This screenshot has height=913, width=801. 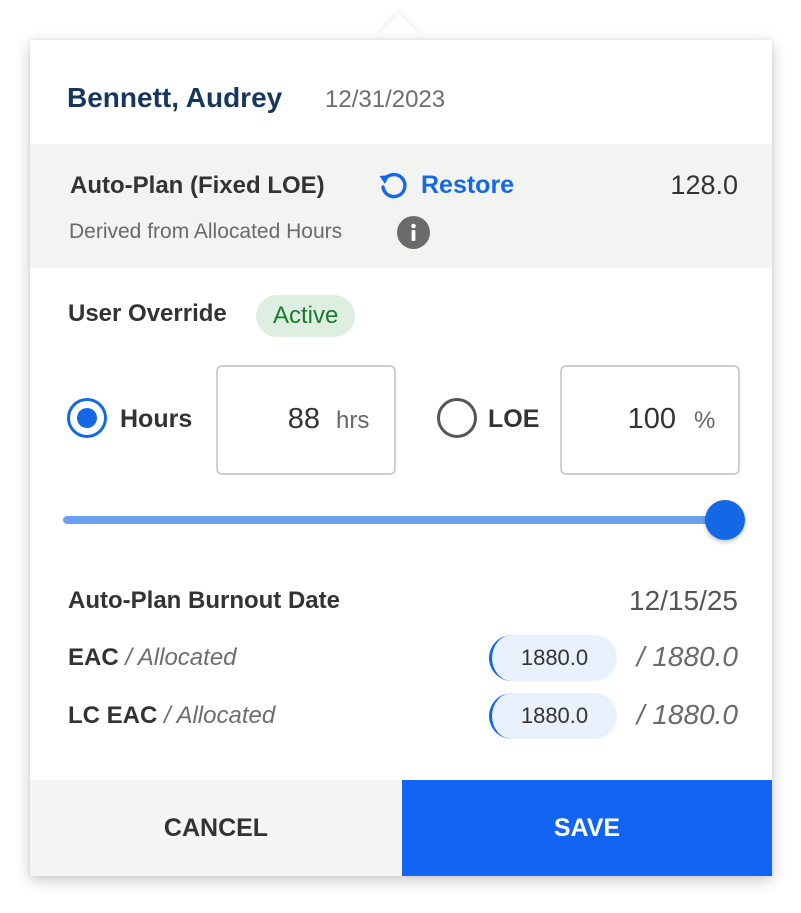 I want to click on lc-eac-row-label: LC EAC / Allocated, so click(x=171, y=716).